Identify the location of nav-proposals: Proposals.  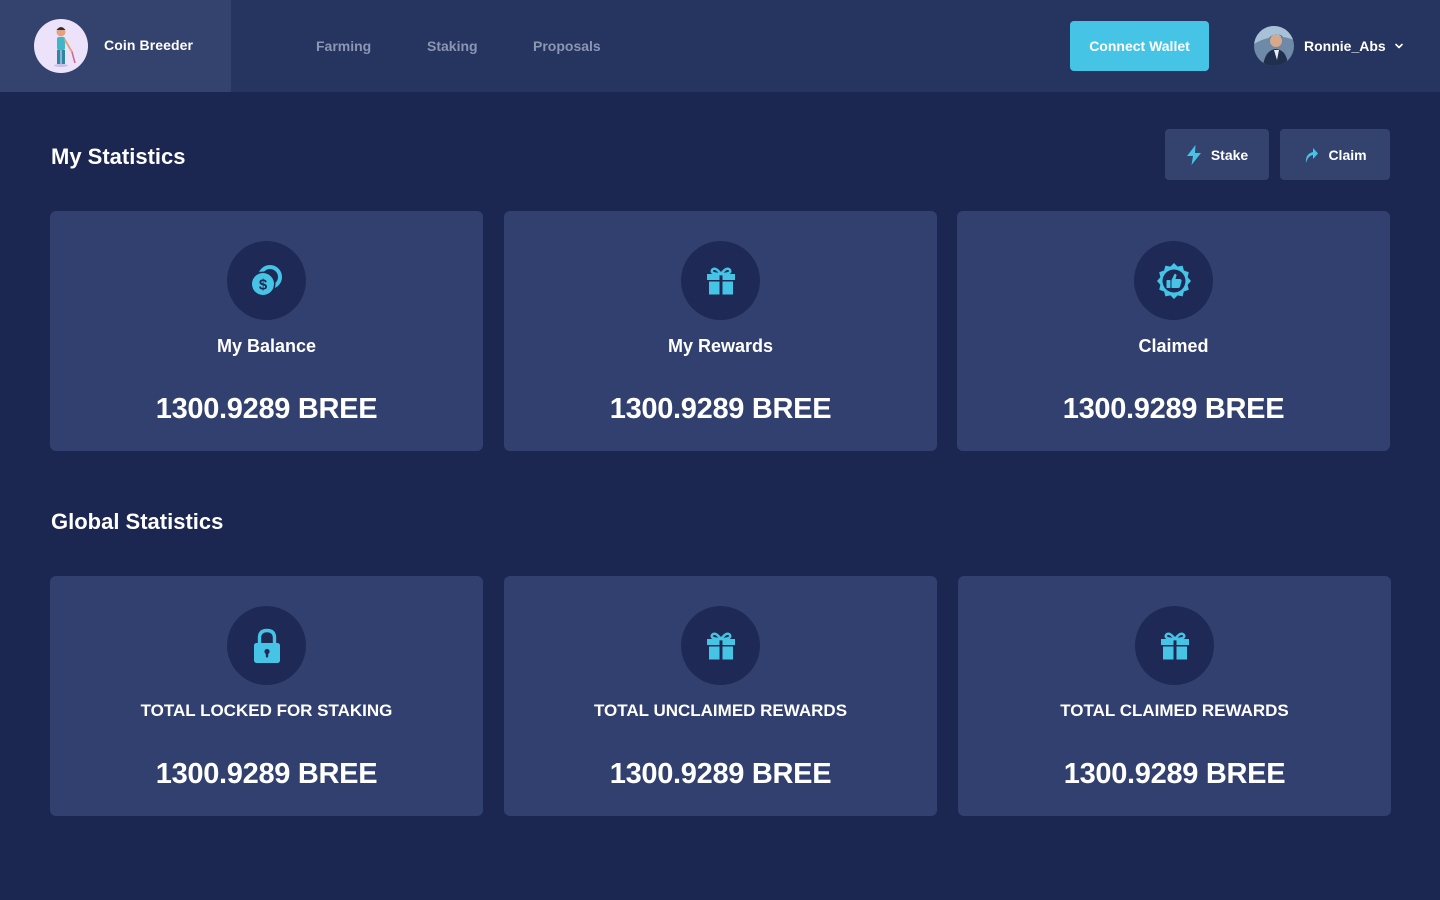
(567, 46).